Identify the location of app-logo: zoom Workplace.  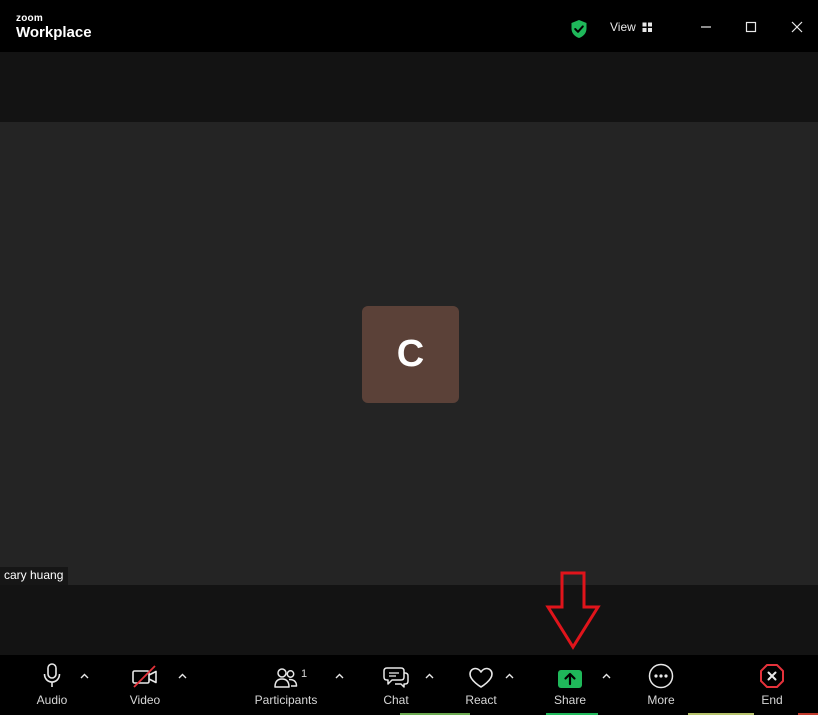
(54, 28).